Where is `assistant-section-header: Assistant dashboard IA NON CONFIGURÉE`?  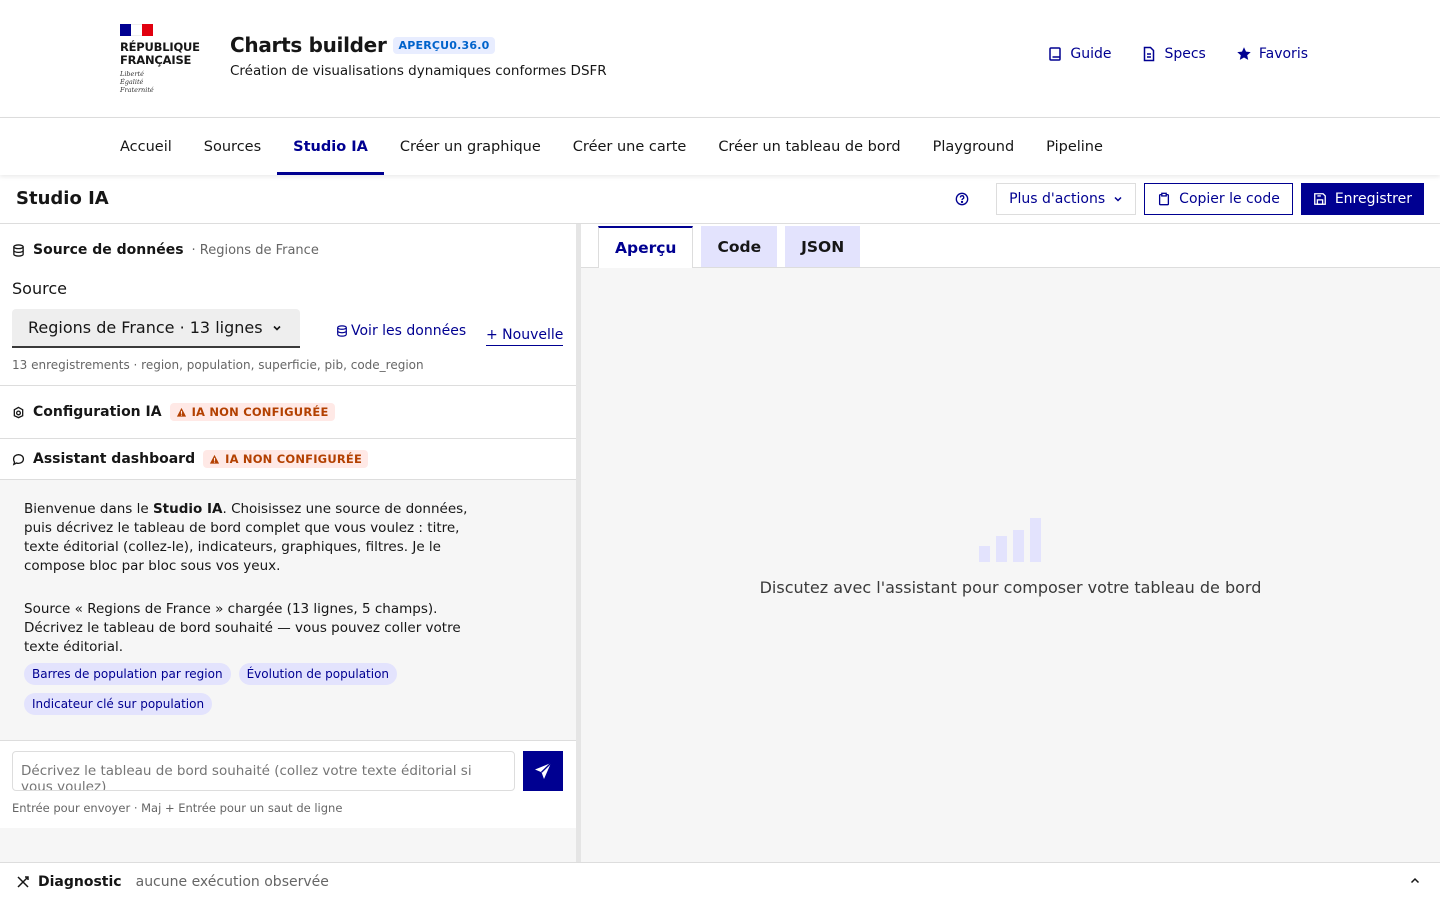 assistant-section-header: Assistant dashboard IA NON CONFIGURÉE is located at coordinates (288, 459).